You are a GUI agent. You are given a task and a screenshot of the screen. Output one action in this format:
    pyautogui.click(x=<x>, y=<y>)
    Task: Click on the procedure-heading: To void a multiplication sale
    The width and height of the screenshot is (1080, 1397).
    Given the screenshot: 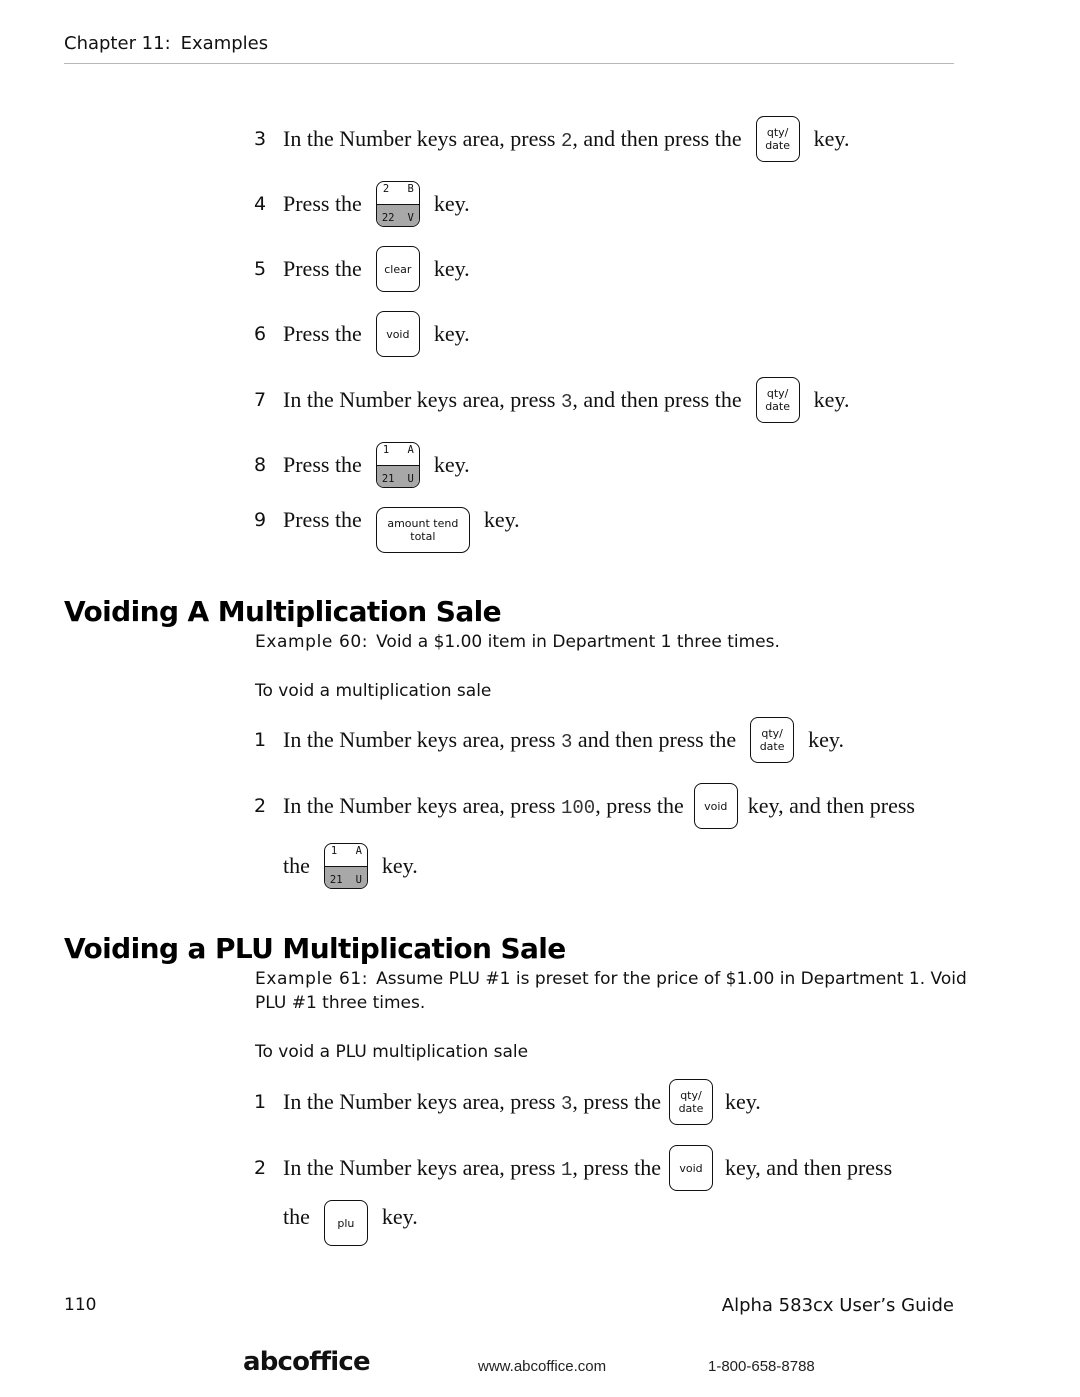 What is the action you would take?
    pyautogui.click(x=373, y=691)
    